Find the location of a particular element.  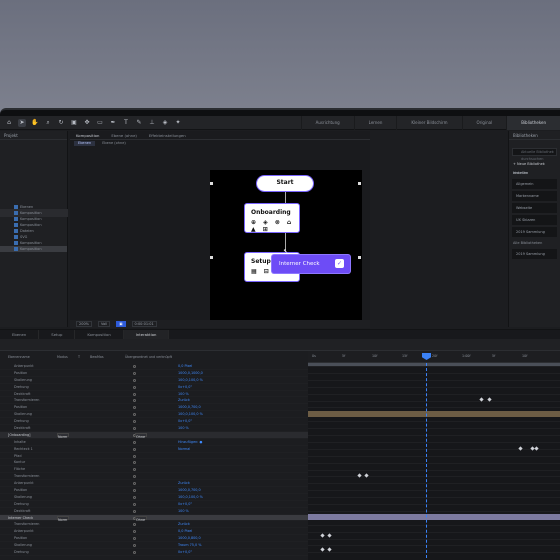

workspace-tab: Kleiner Bildschirm is located at coordinates (428, 123).